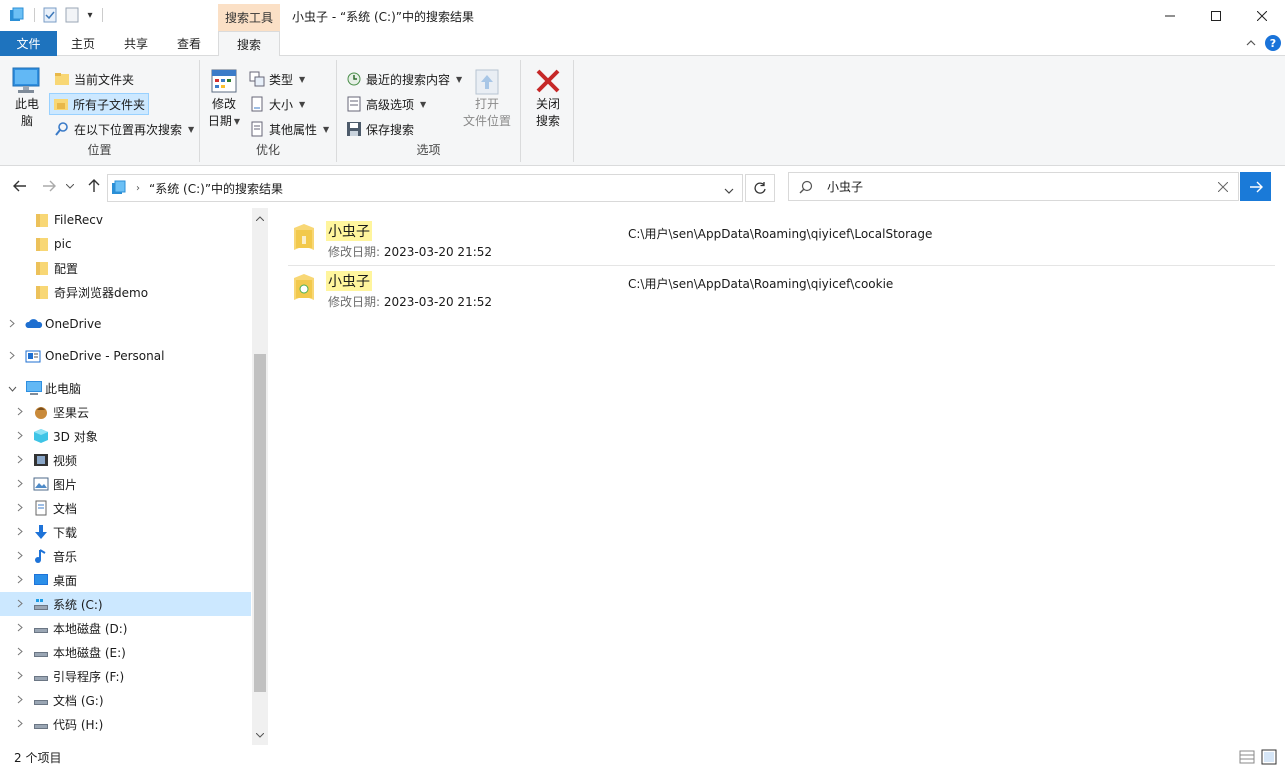 Image resolution: width=1285 pixels, height=769 pixels. Describe the element at coordinates (138, 188) in the screenshot. I see `breadcrumb-chevron-icon: ›` at that location.